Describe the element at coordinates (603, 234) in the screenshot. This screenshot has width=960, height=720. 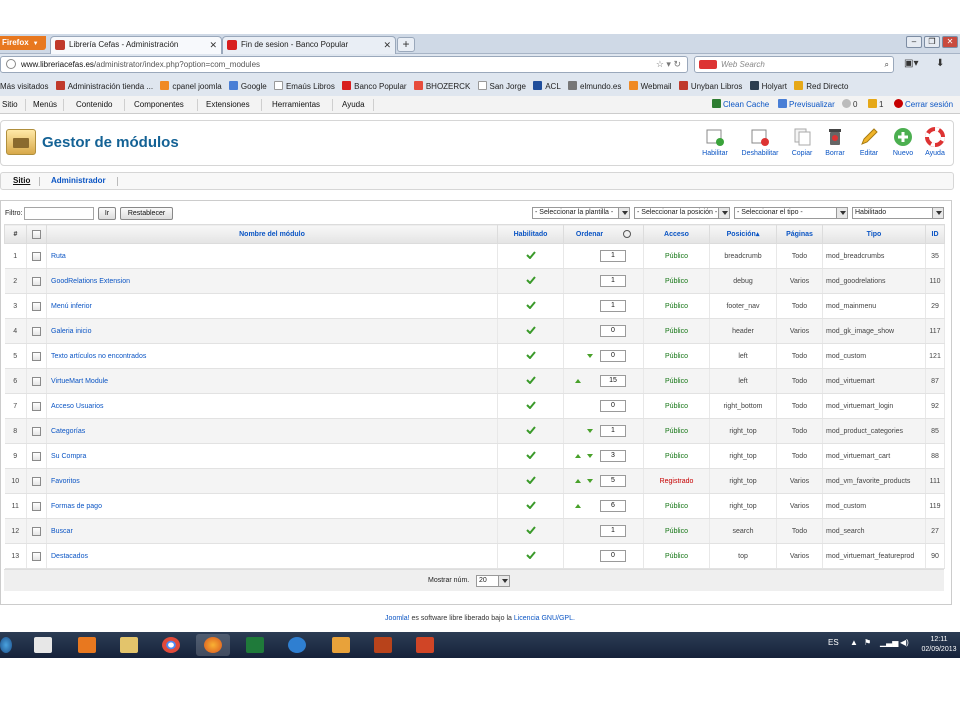
I see `column-order: Ordenar` at that location.